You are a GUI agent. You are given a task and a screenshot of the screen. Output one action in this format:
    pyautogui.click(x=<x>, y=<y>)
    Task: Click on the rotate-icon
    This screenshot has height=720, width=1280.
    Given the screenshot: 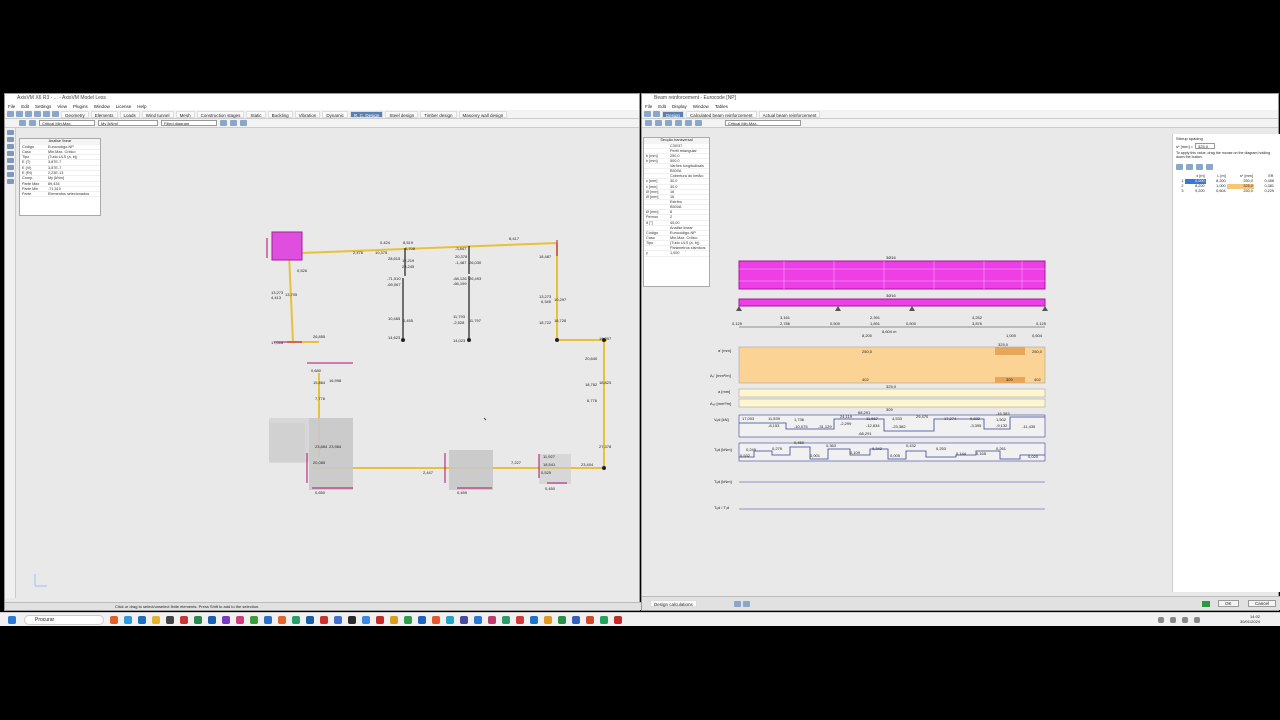 What is the action you would take?
    pyautogui.click(x=10, y=153)
    